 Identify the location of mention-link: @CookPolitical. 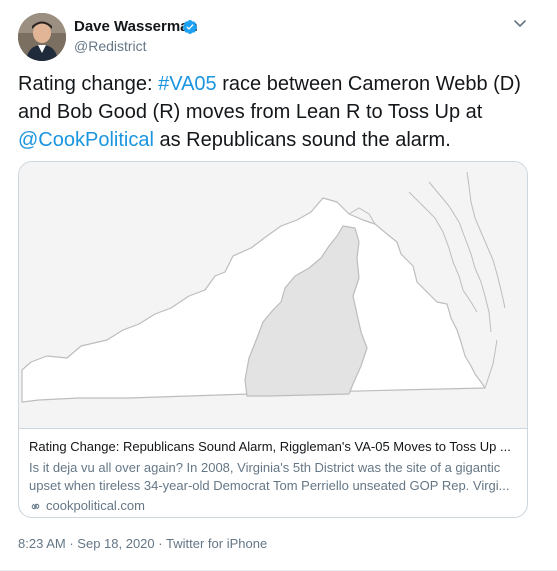
(86, 140).